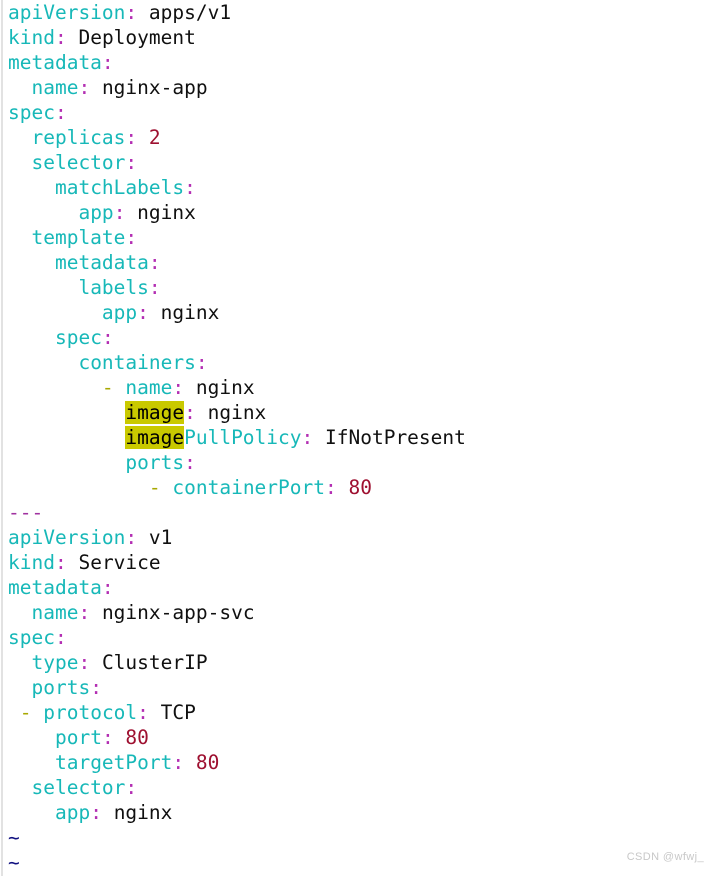 Image resolution: width=712 pixels, height=876 pixels. Describe the element at coordinates (389, 437) in the screenshot. I see `yaml-value: IfNotPresent` at that location.